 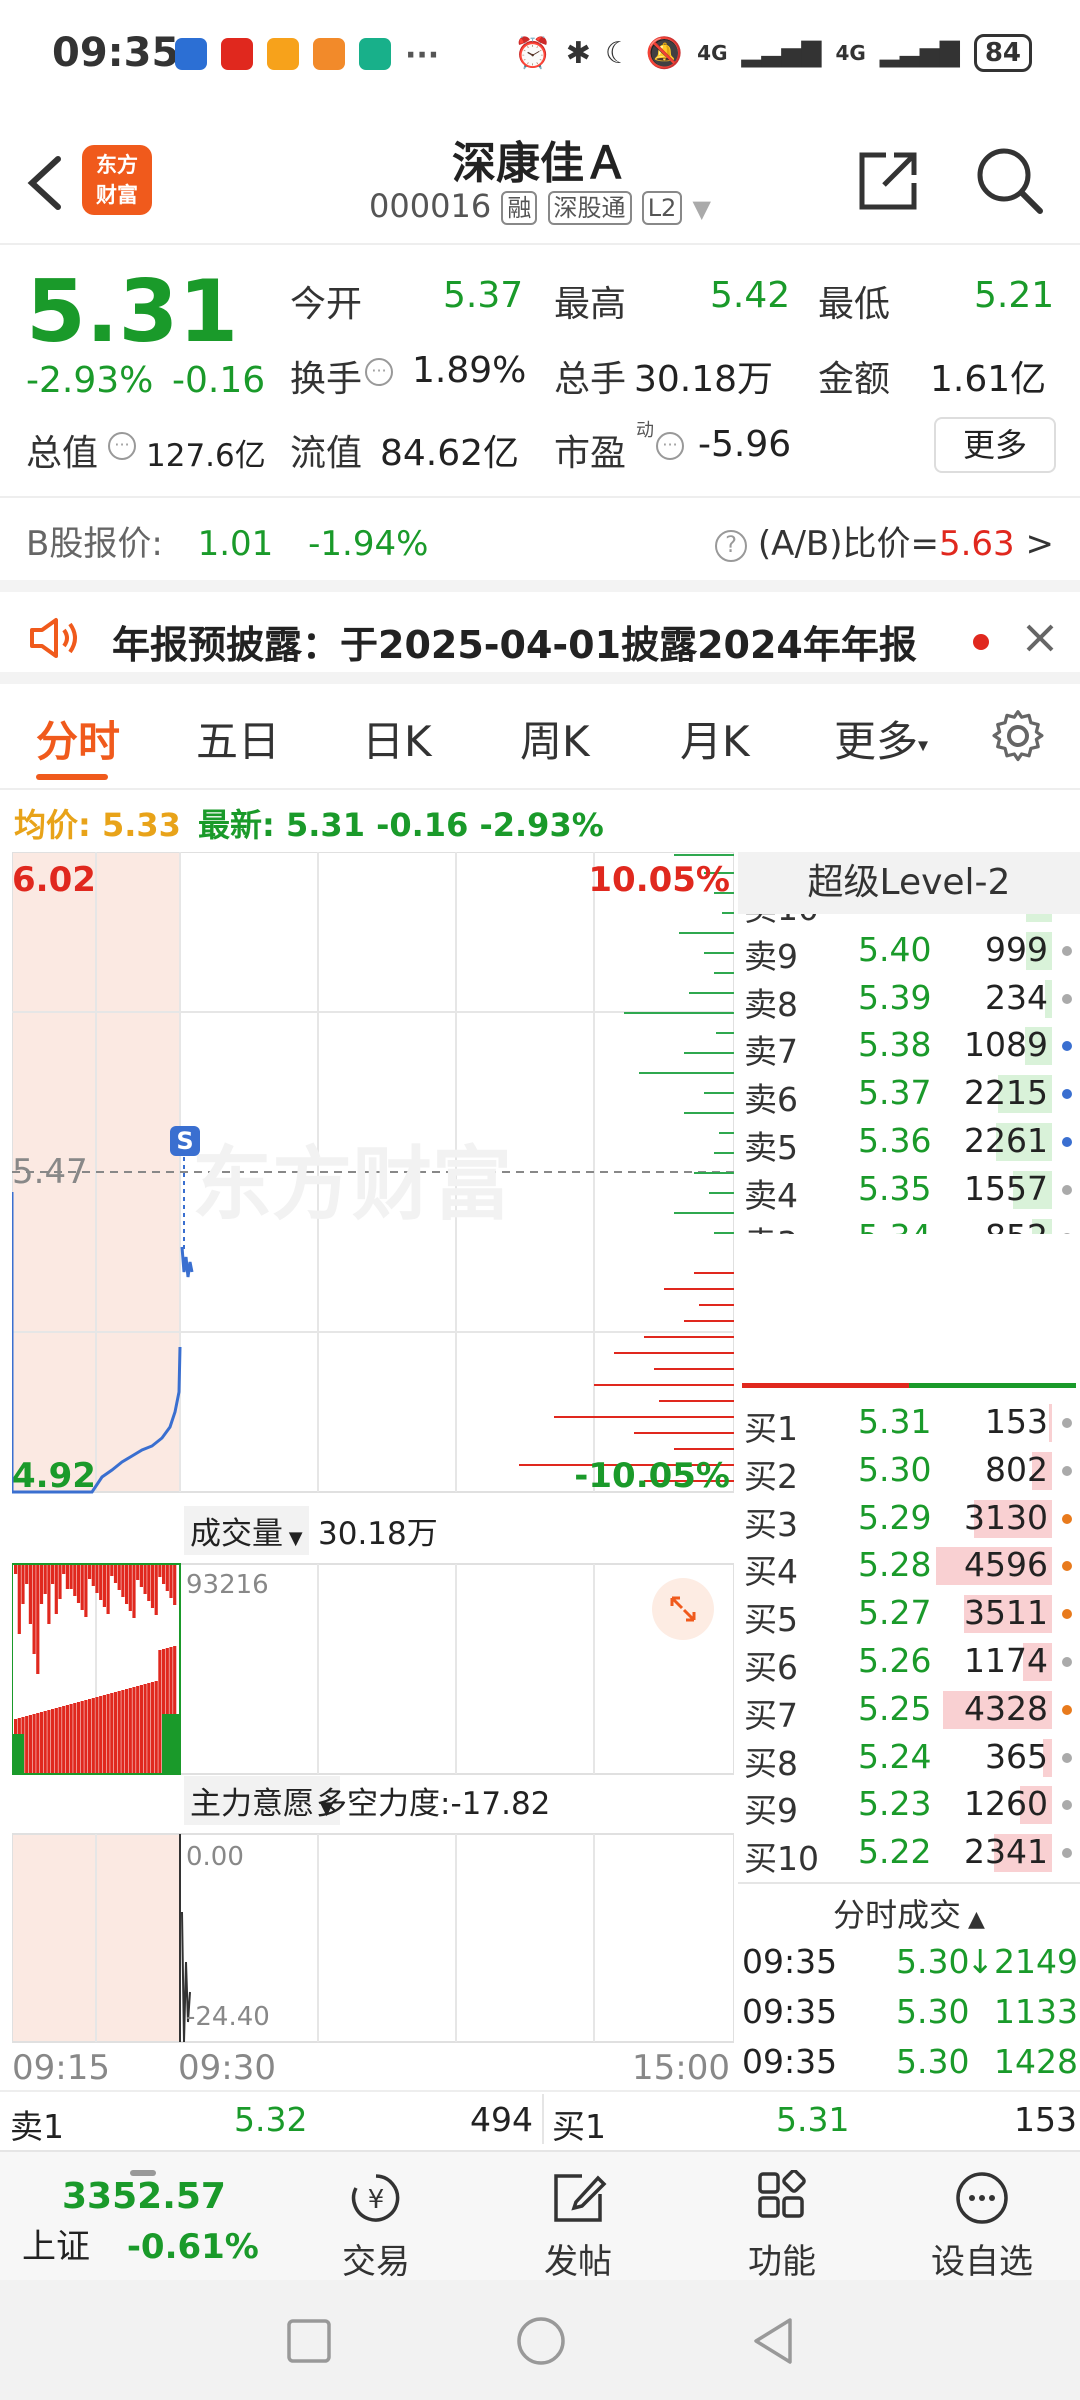 I want to click on level-name: 买3, so click(x=771, y=1524).